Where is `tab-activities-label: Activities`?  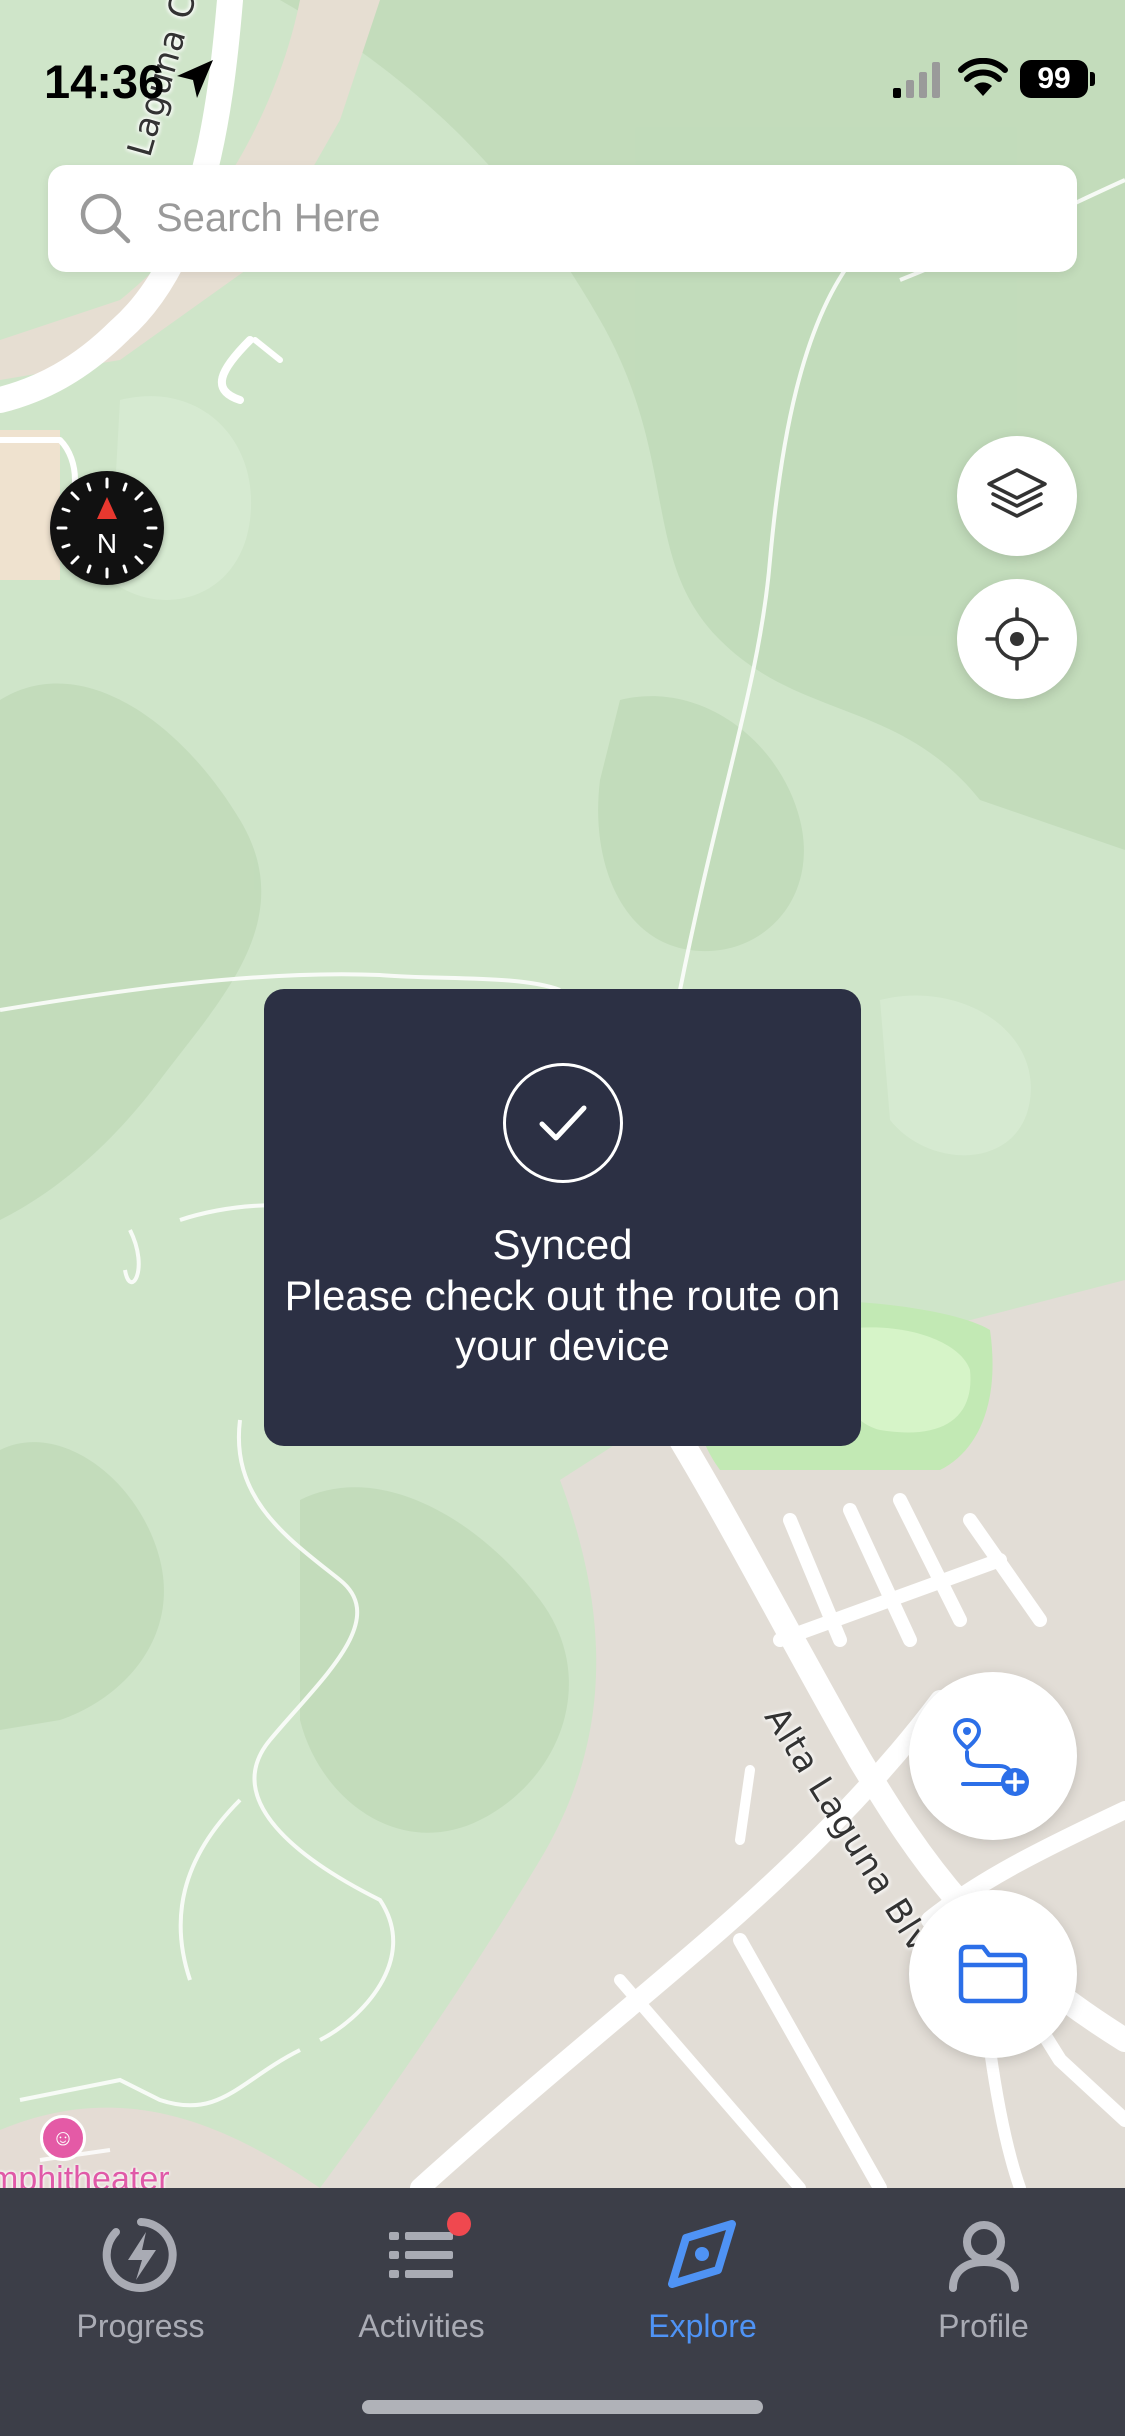
tab-activities-label: Activities is located at coordinates (421, 2326).